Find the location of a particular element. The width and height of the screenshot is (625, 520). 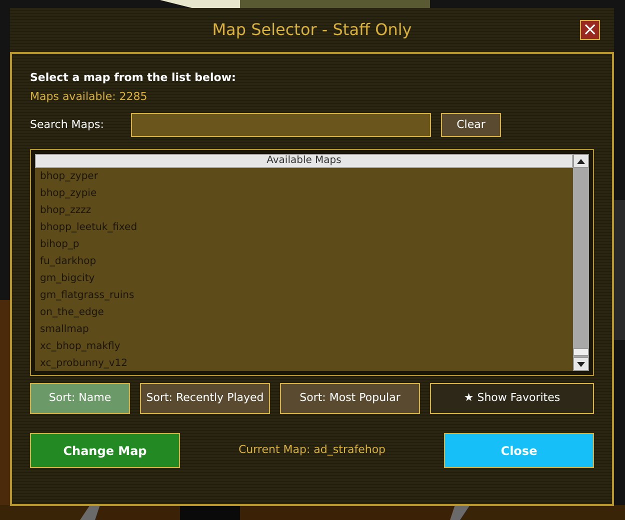

map-list-item: xc_bhop_makfly is located at coordinates (304, 346).